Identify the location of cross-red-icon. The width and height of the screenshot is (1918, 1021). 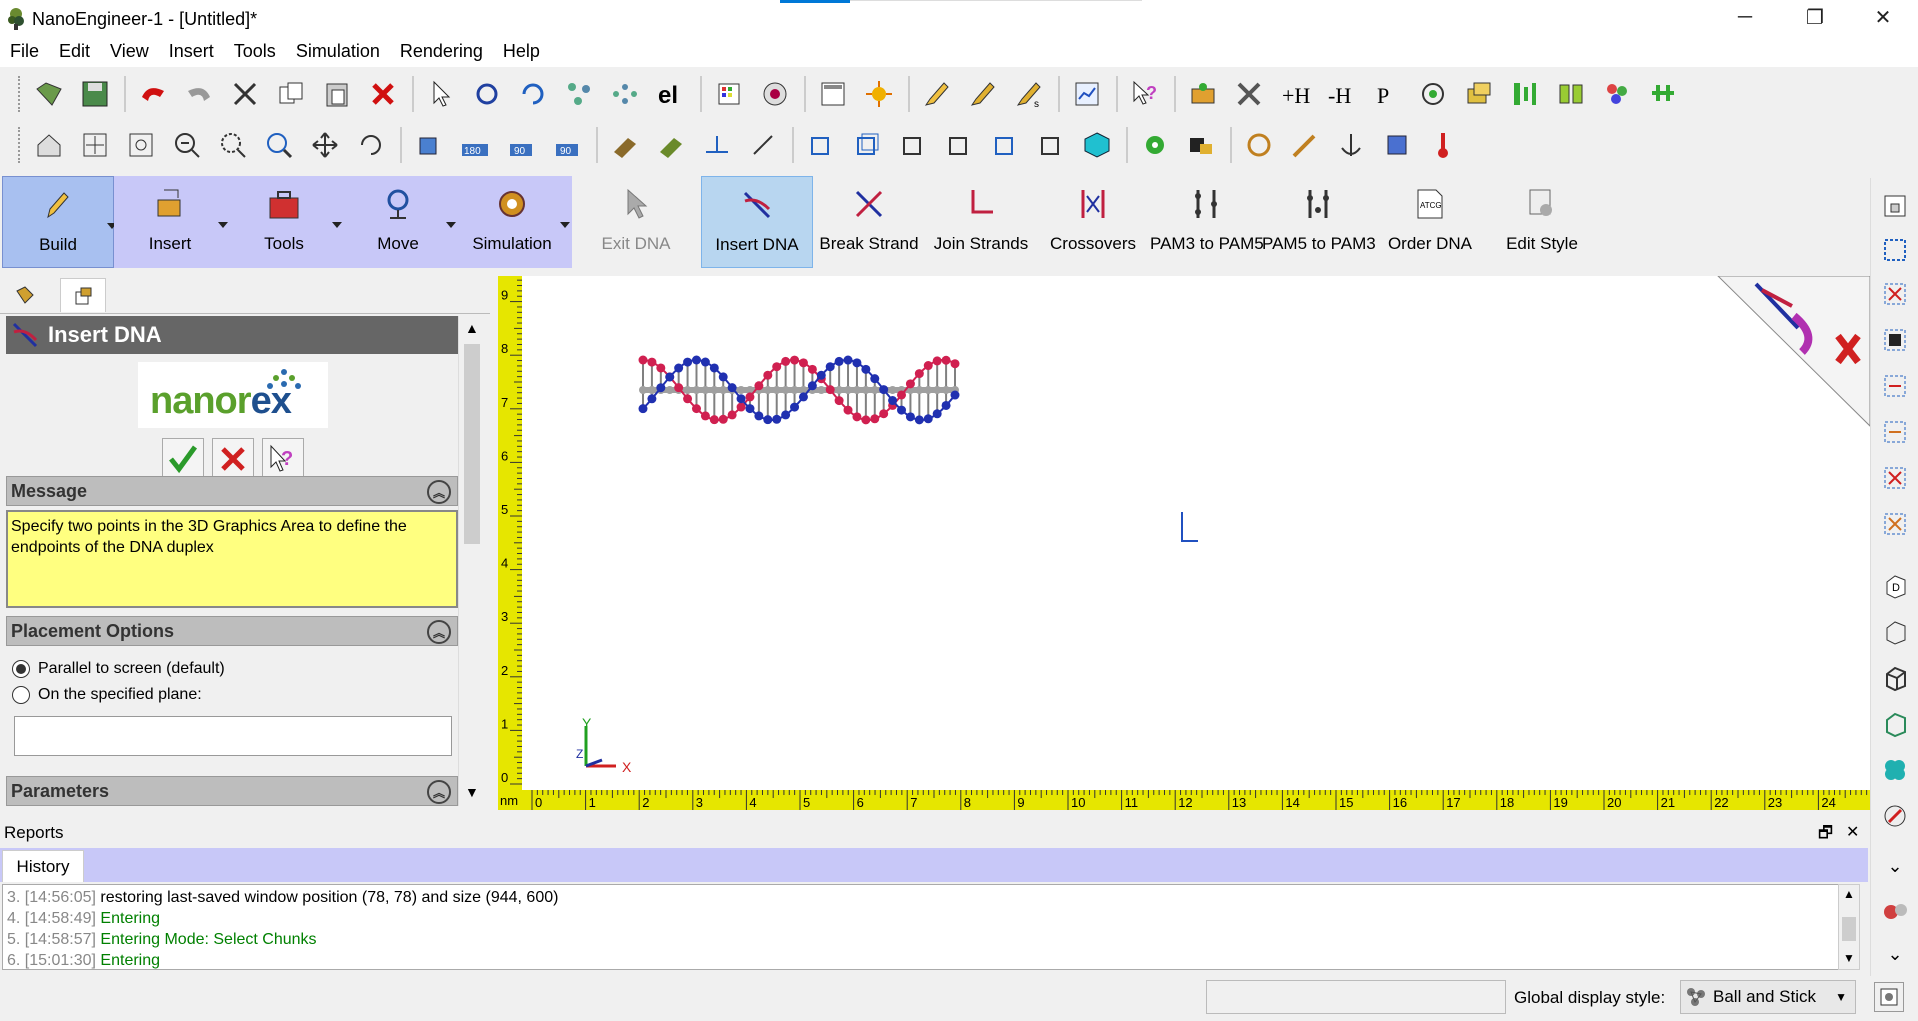
(1895, 478).